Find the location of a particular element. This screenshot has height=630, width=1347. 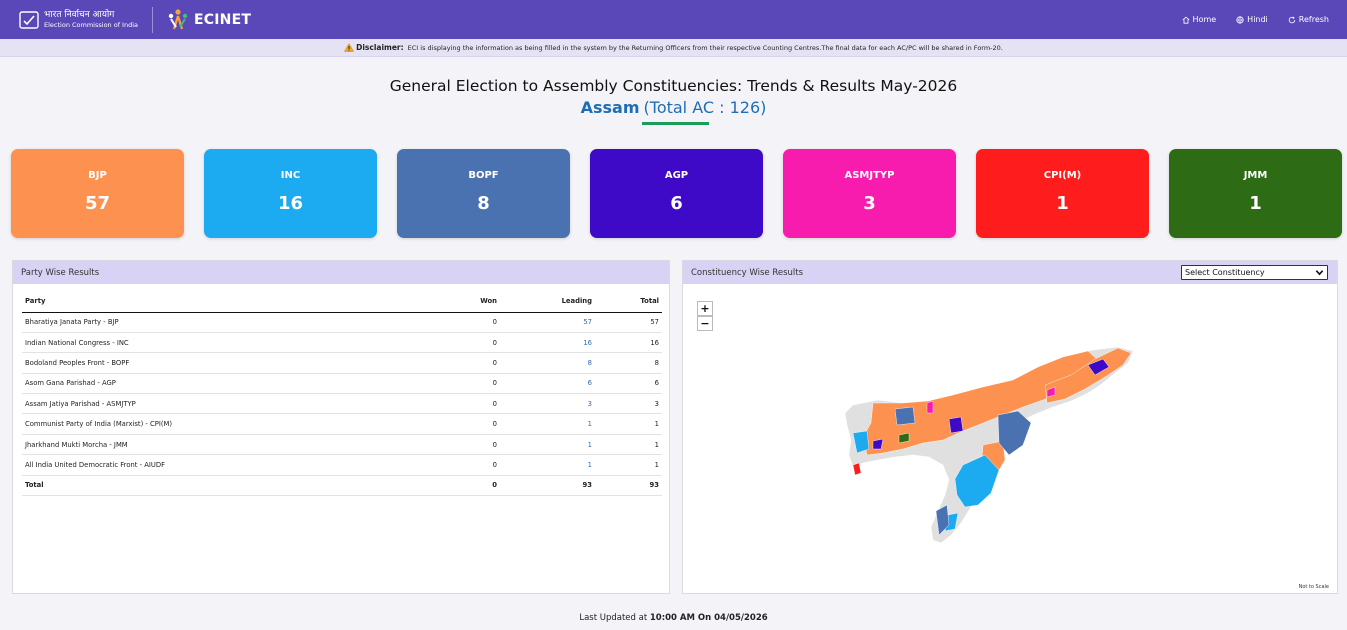

party-card-cpim: CPI(M) 1 is located at coordinates (1062, 193).